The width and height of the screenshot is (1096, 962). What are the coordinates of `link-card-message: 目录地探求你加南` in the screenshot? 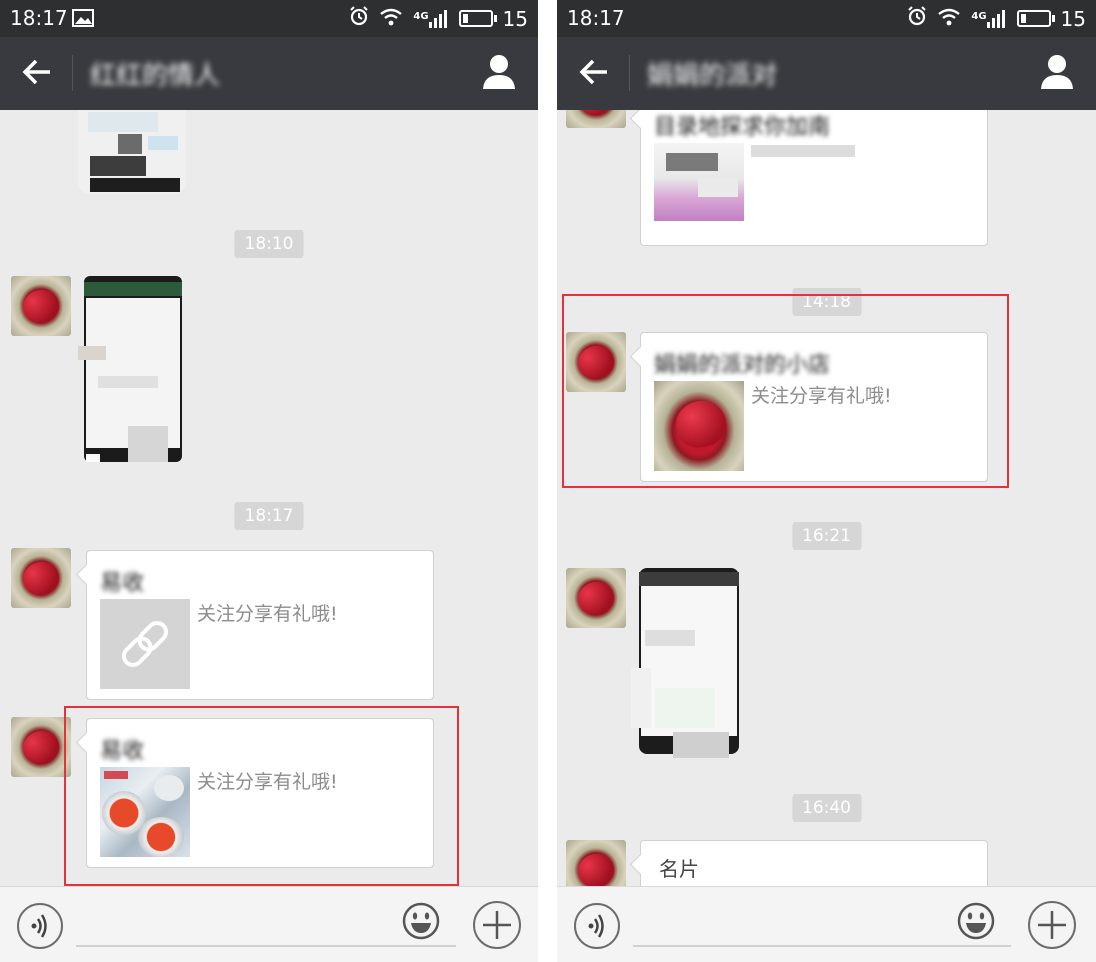 It's located at (814, 178).